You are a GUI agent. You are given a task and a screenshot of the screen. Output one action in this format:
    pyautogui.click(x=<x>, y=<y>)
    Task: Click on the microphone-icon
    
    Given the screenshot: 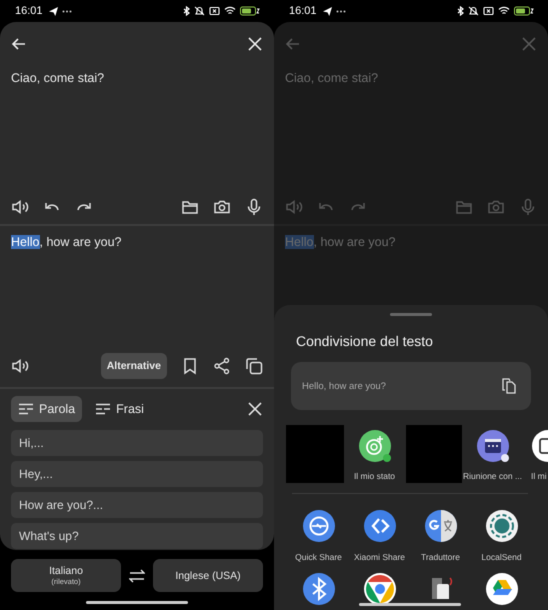 What is the action you would take?
    pyautogui.click(x=254, y=207)
    